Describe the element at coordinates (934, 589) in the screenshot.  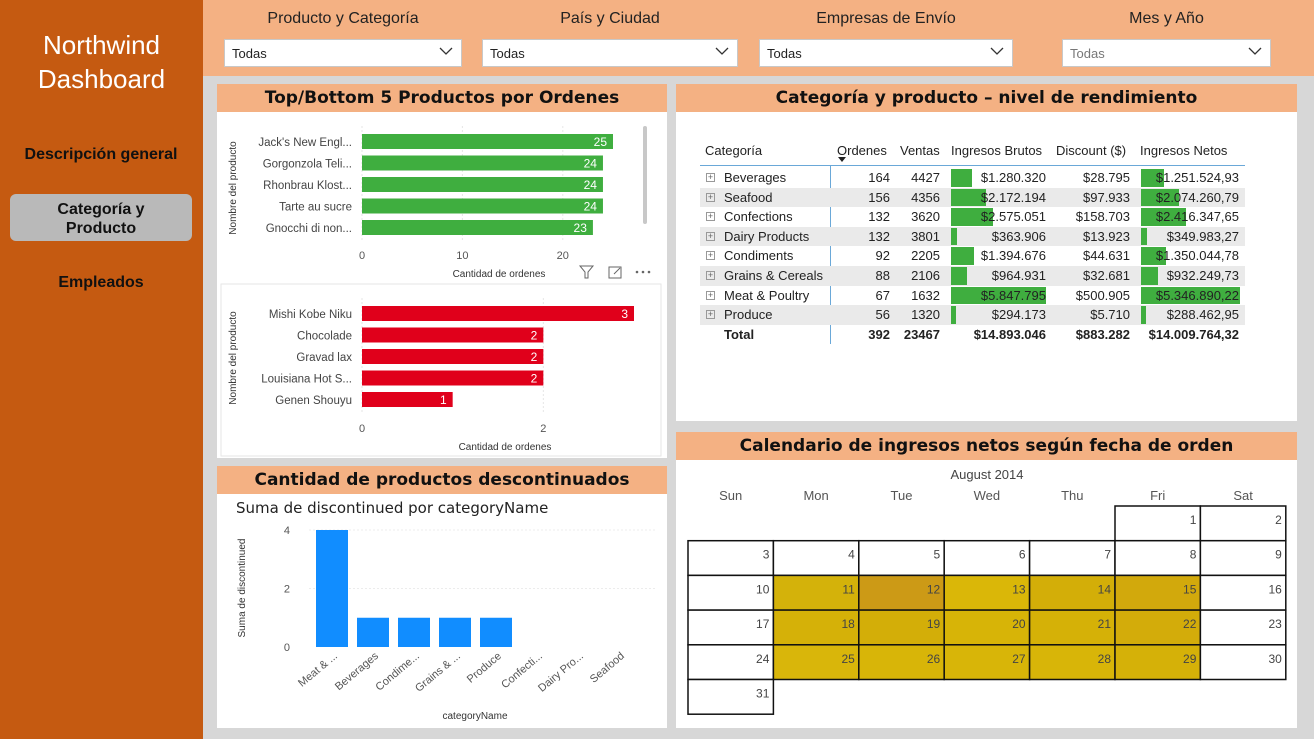
I see `calendar-day-number: 12` at that location.